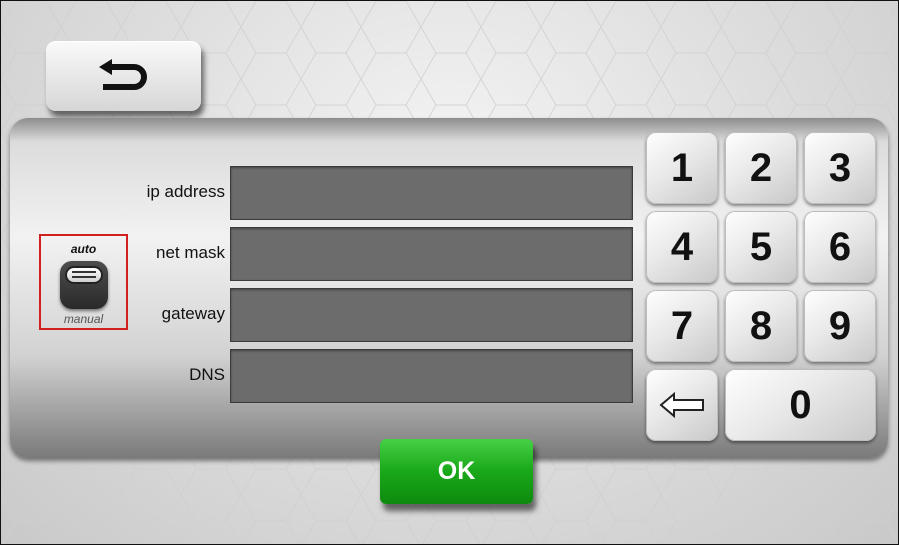  What do you see at coordinates (761, 168) in the screenshot?
I see `key-2: 2` at bounding box center [761, 168].